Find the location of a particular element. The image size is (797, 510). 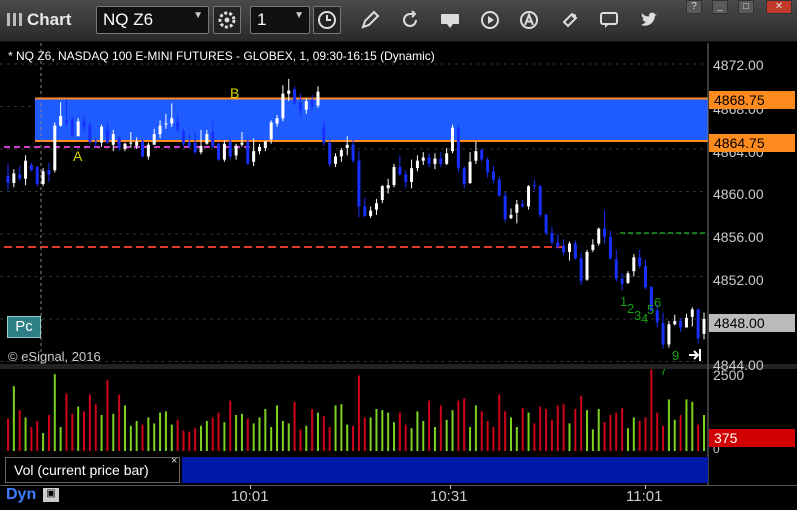

chat-icon is located at coordinates (609, 20).